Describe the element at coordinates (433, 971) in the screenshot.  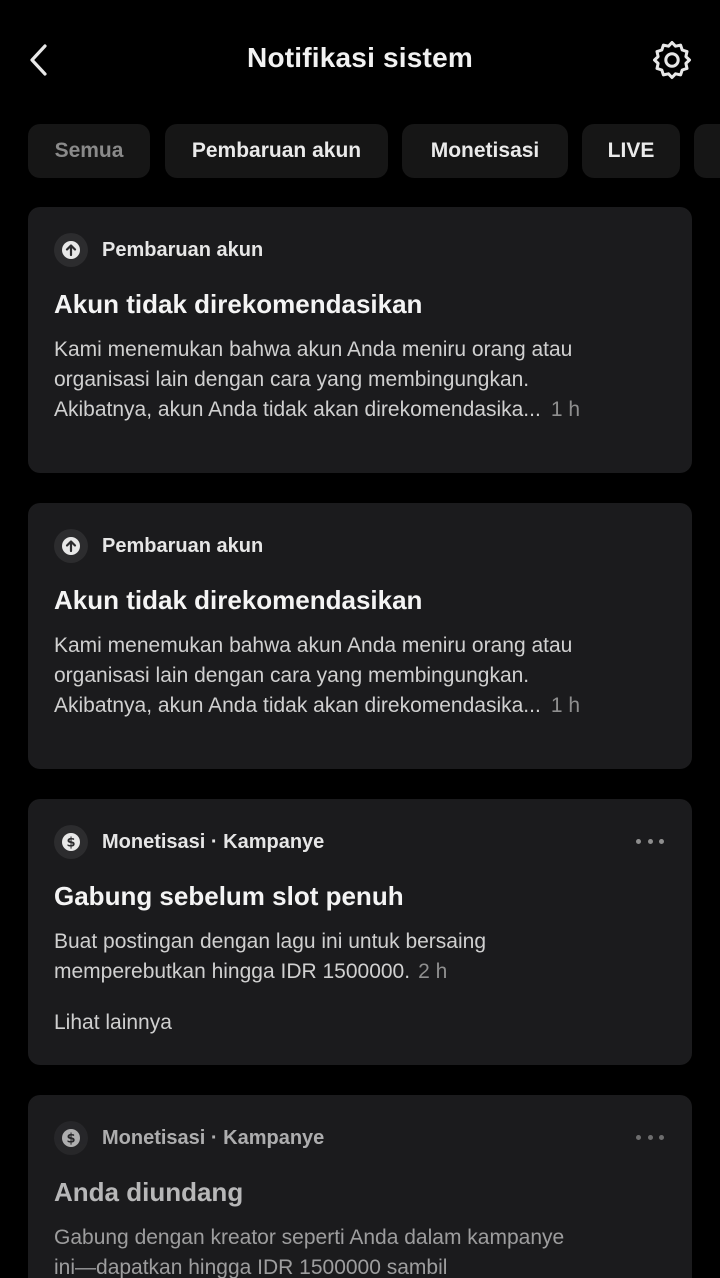
I see `notification-time: 2 h` at that location.